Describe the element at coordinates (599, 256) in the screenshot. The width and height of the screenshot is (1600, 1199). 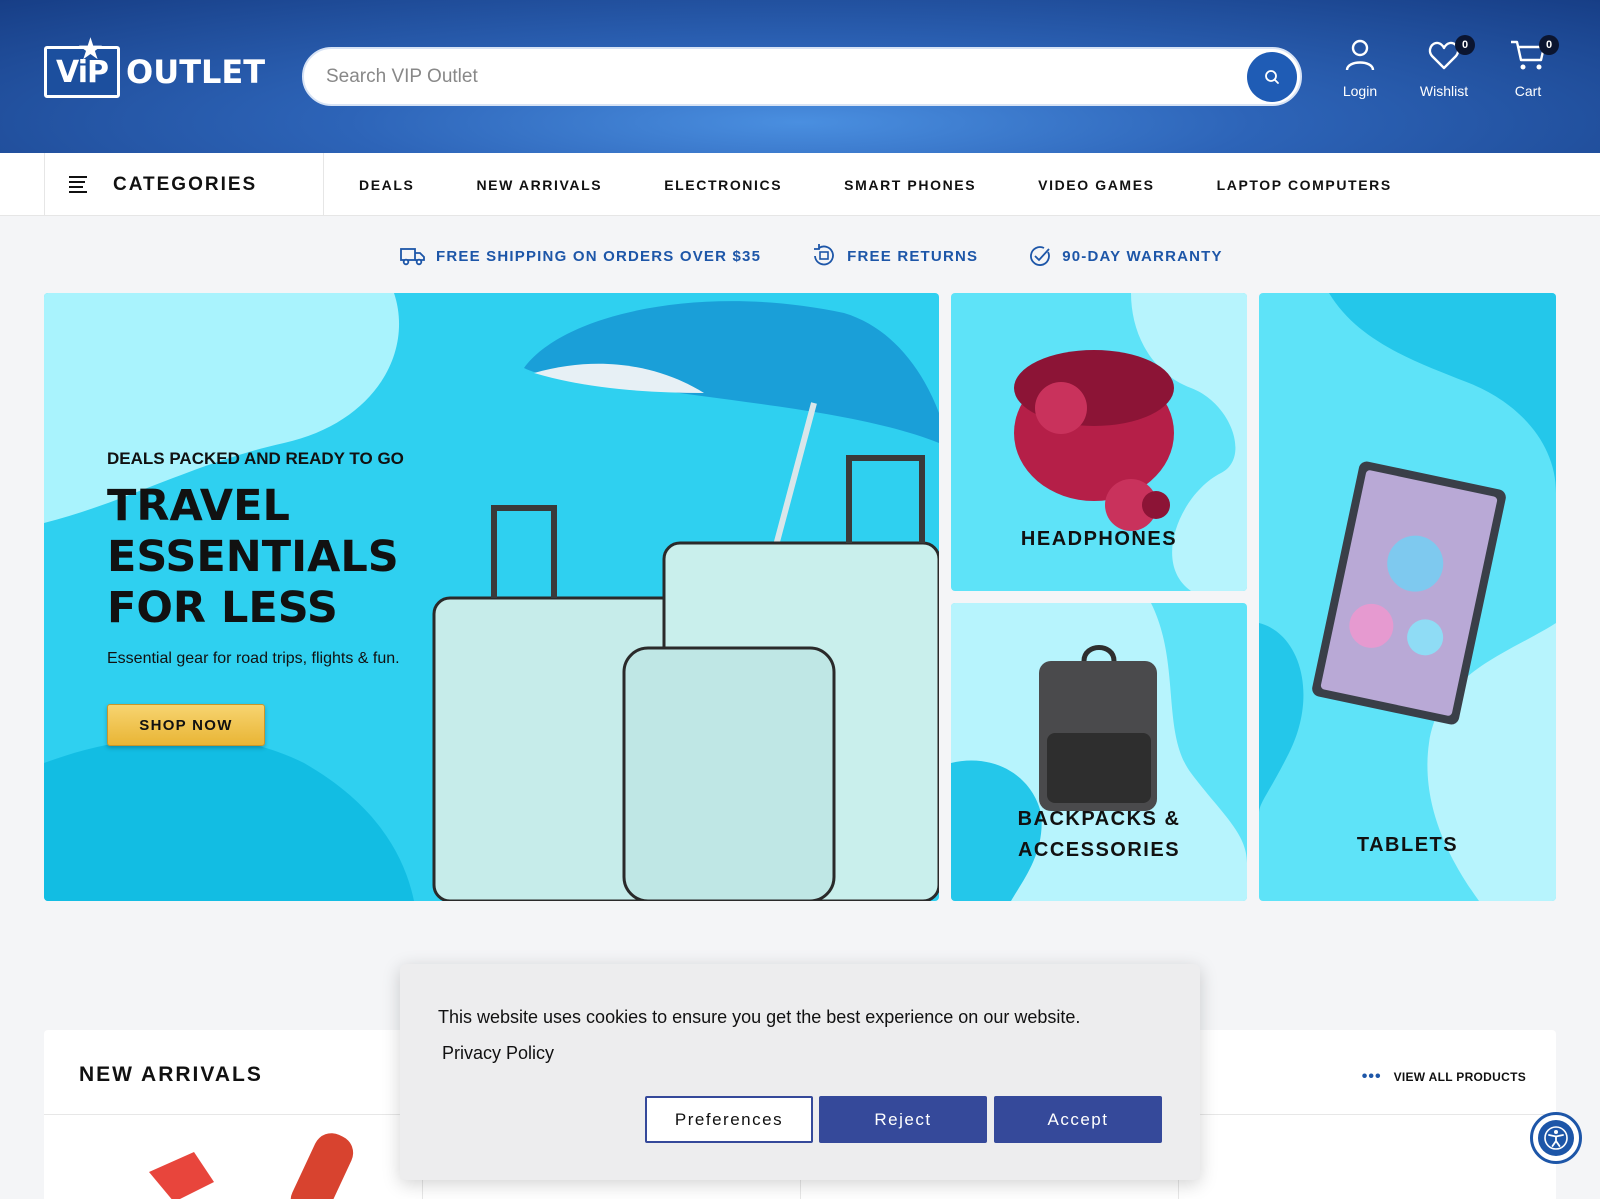
I see `perk-label: FREE SHIPPING ON ORDERS OVER $35` at that location.